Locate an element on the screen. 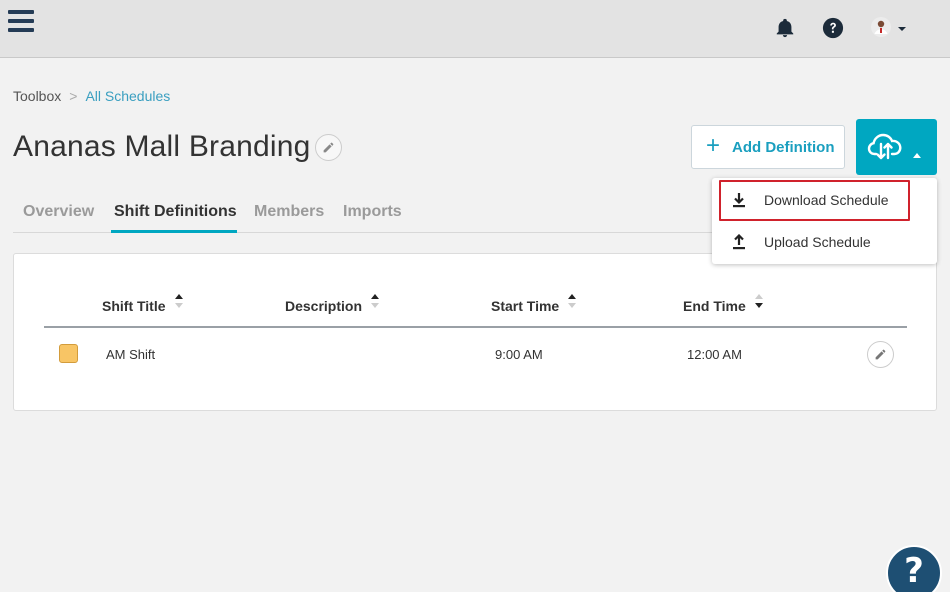 Image resolution: width=950 pixels, height=592 pixels. shift-color-swatch is located at coordinates (68, 353).